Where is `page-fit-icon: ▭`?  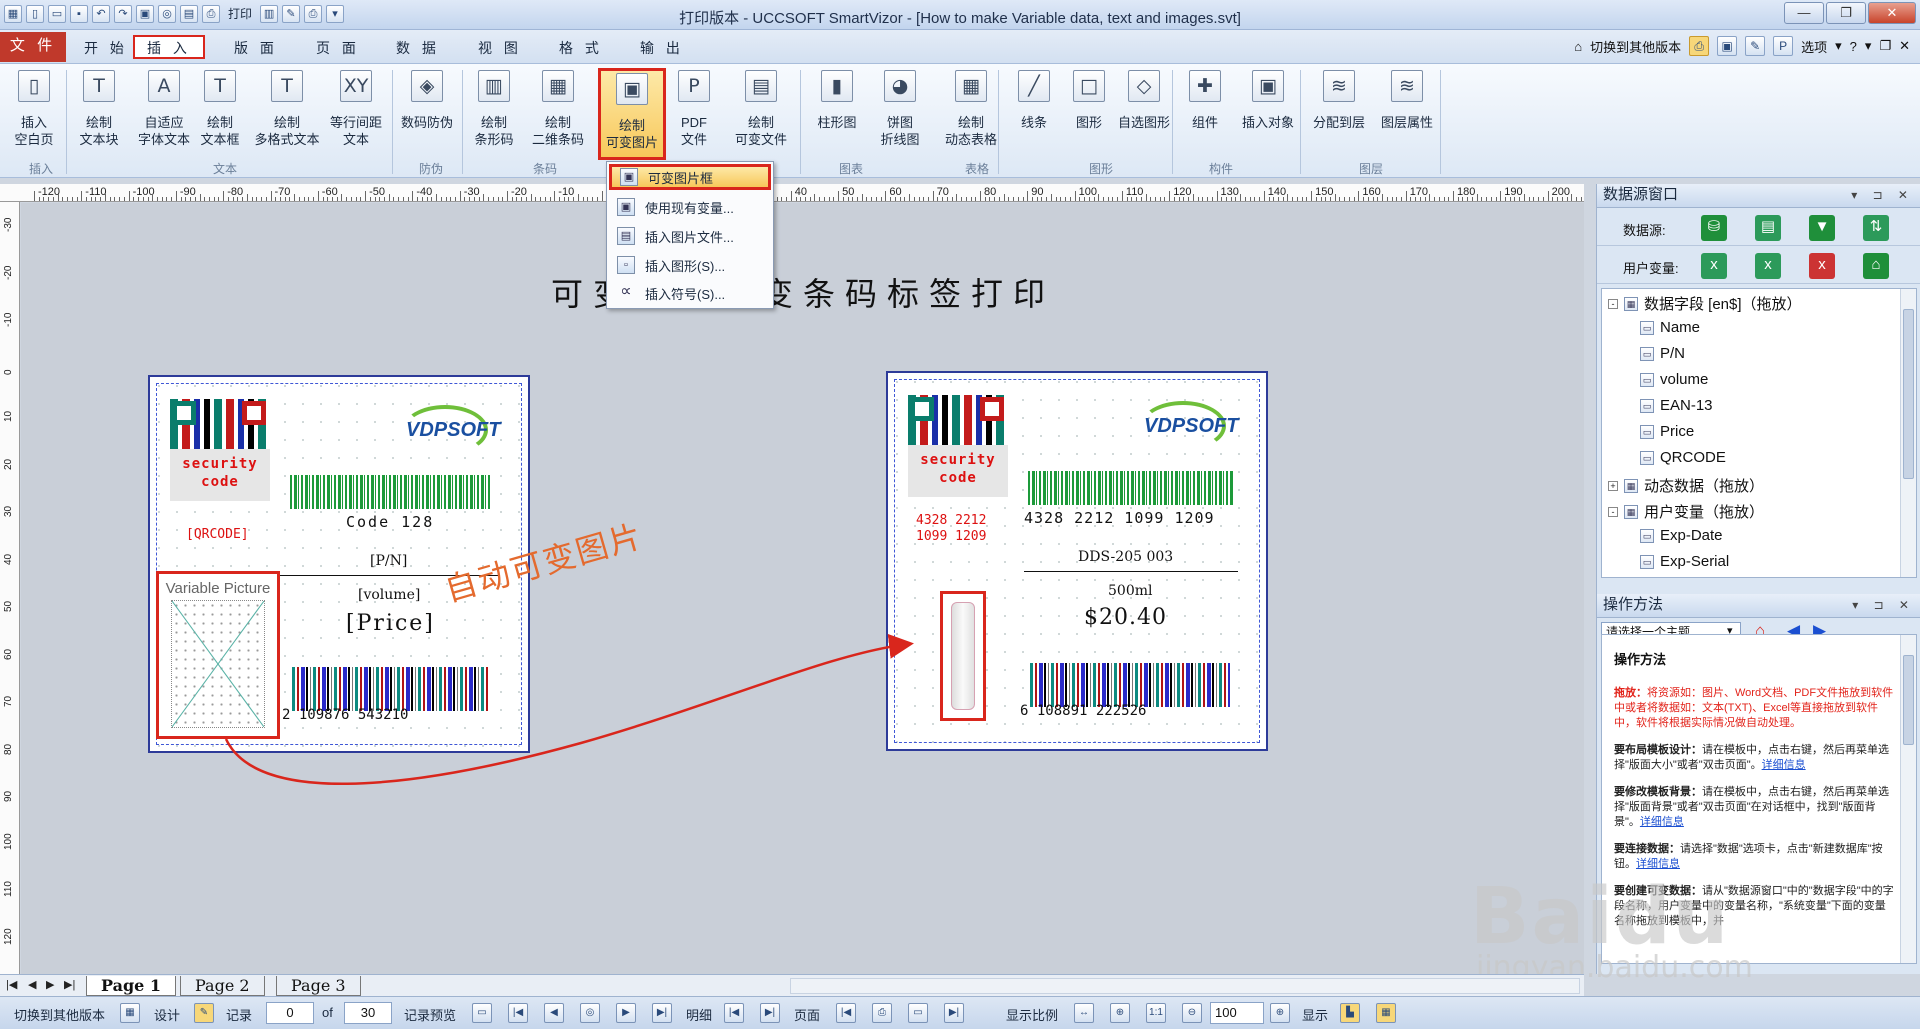 page-fit-icon: ▭ is located at coordinates (918, 1013).